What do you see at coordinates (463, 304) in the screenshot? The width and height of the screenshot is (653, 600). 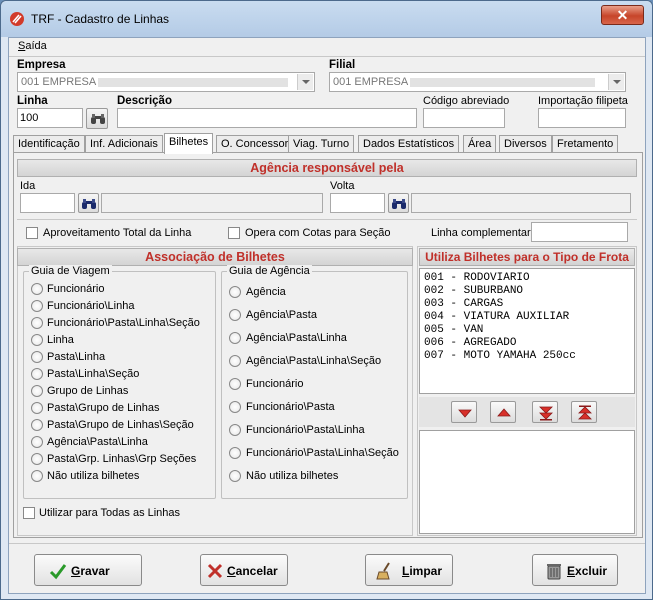 I see `frota-list-item: 003 - CARGAS` at bounding box center [463, 304].